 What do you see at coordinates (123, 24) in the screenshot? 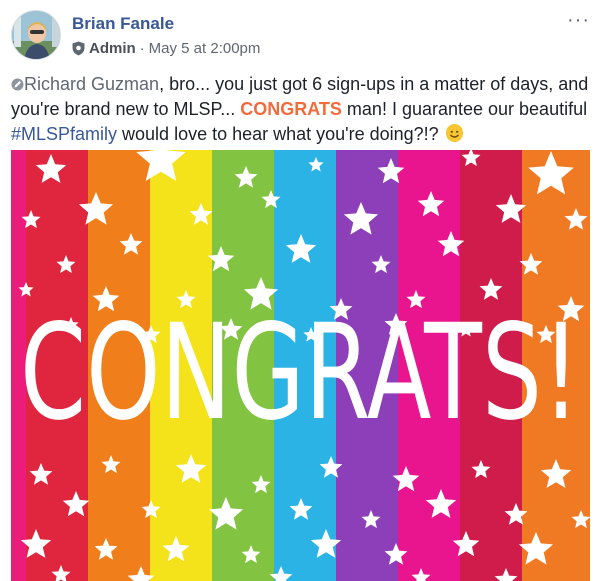
I see `author-name: Brian Fanale` at bounding box center [123, 24].